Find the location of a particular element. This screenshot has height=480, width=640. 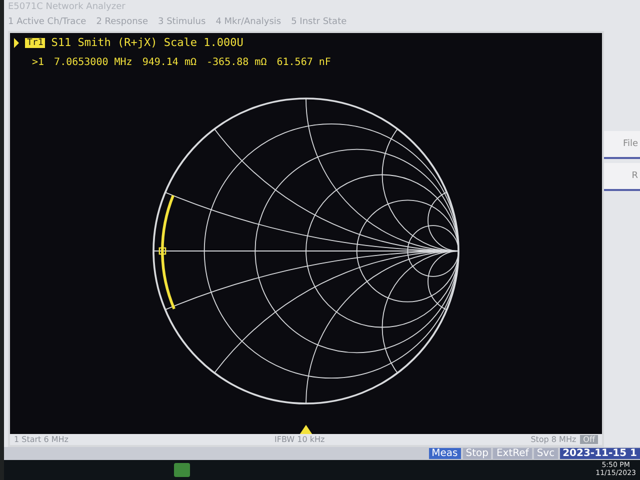

marker-capacitance: 61.567 nF is located at coordinates (303, 62).